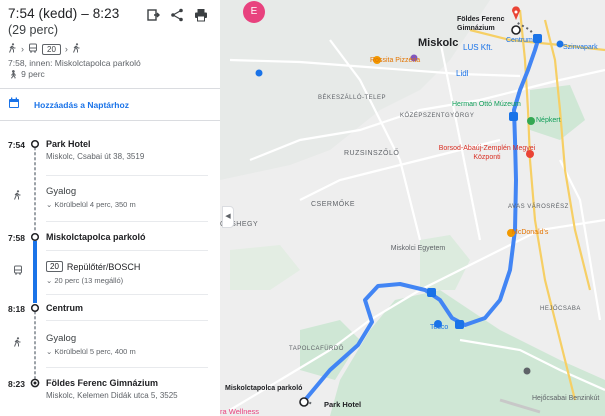 Image resolution: width=605 pixels, height=416 pixels. I want to click on walk-detail-toggle: ⌄ Körülbelül 5 perc, 400 m, so click(91, 351).